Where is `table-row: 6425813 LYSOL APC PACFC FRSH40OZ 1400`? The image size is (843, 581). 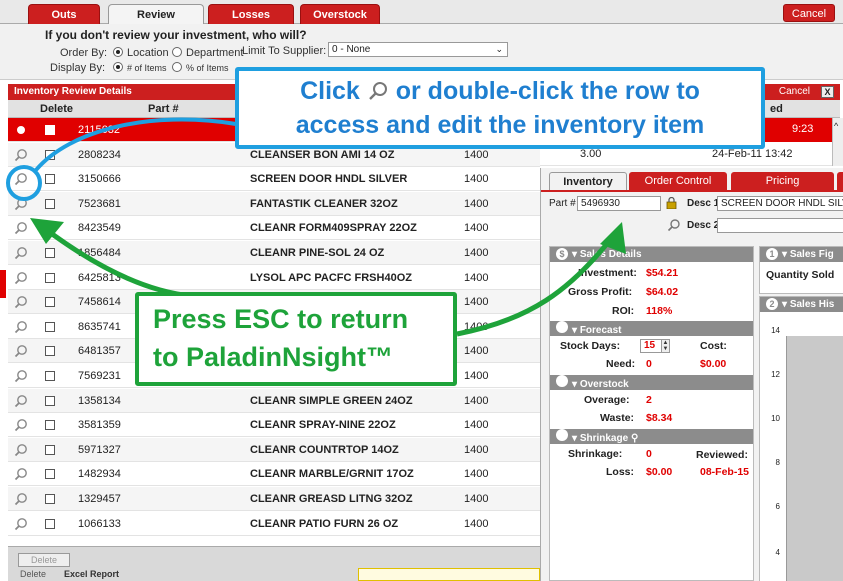
table-row: 6425813 LYSOL APC PACFC FRSH40OZ 1400 is located at coordinates (274, 278).